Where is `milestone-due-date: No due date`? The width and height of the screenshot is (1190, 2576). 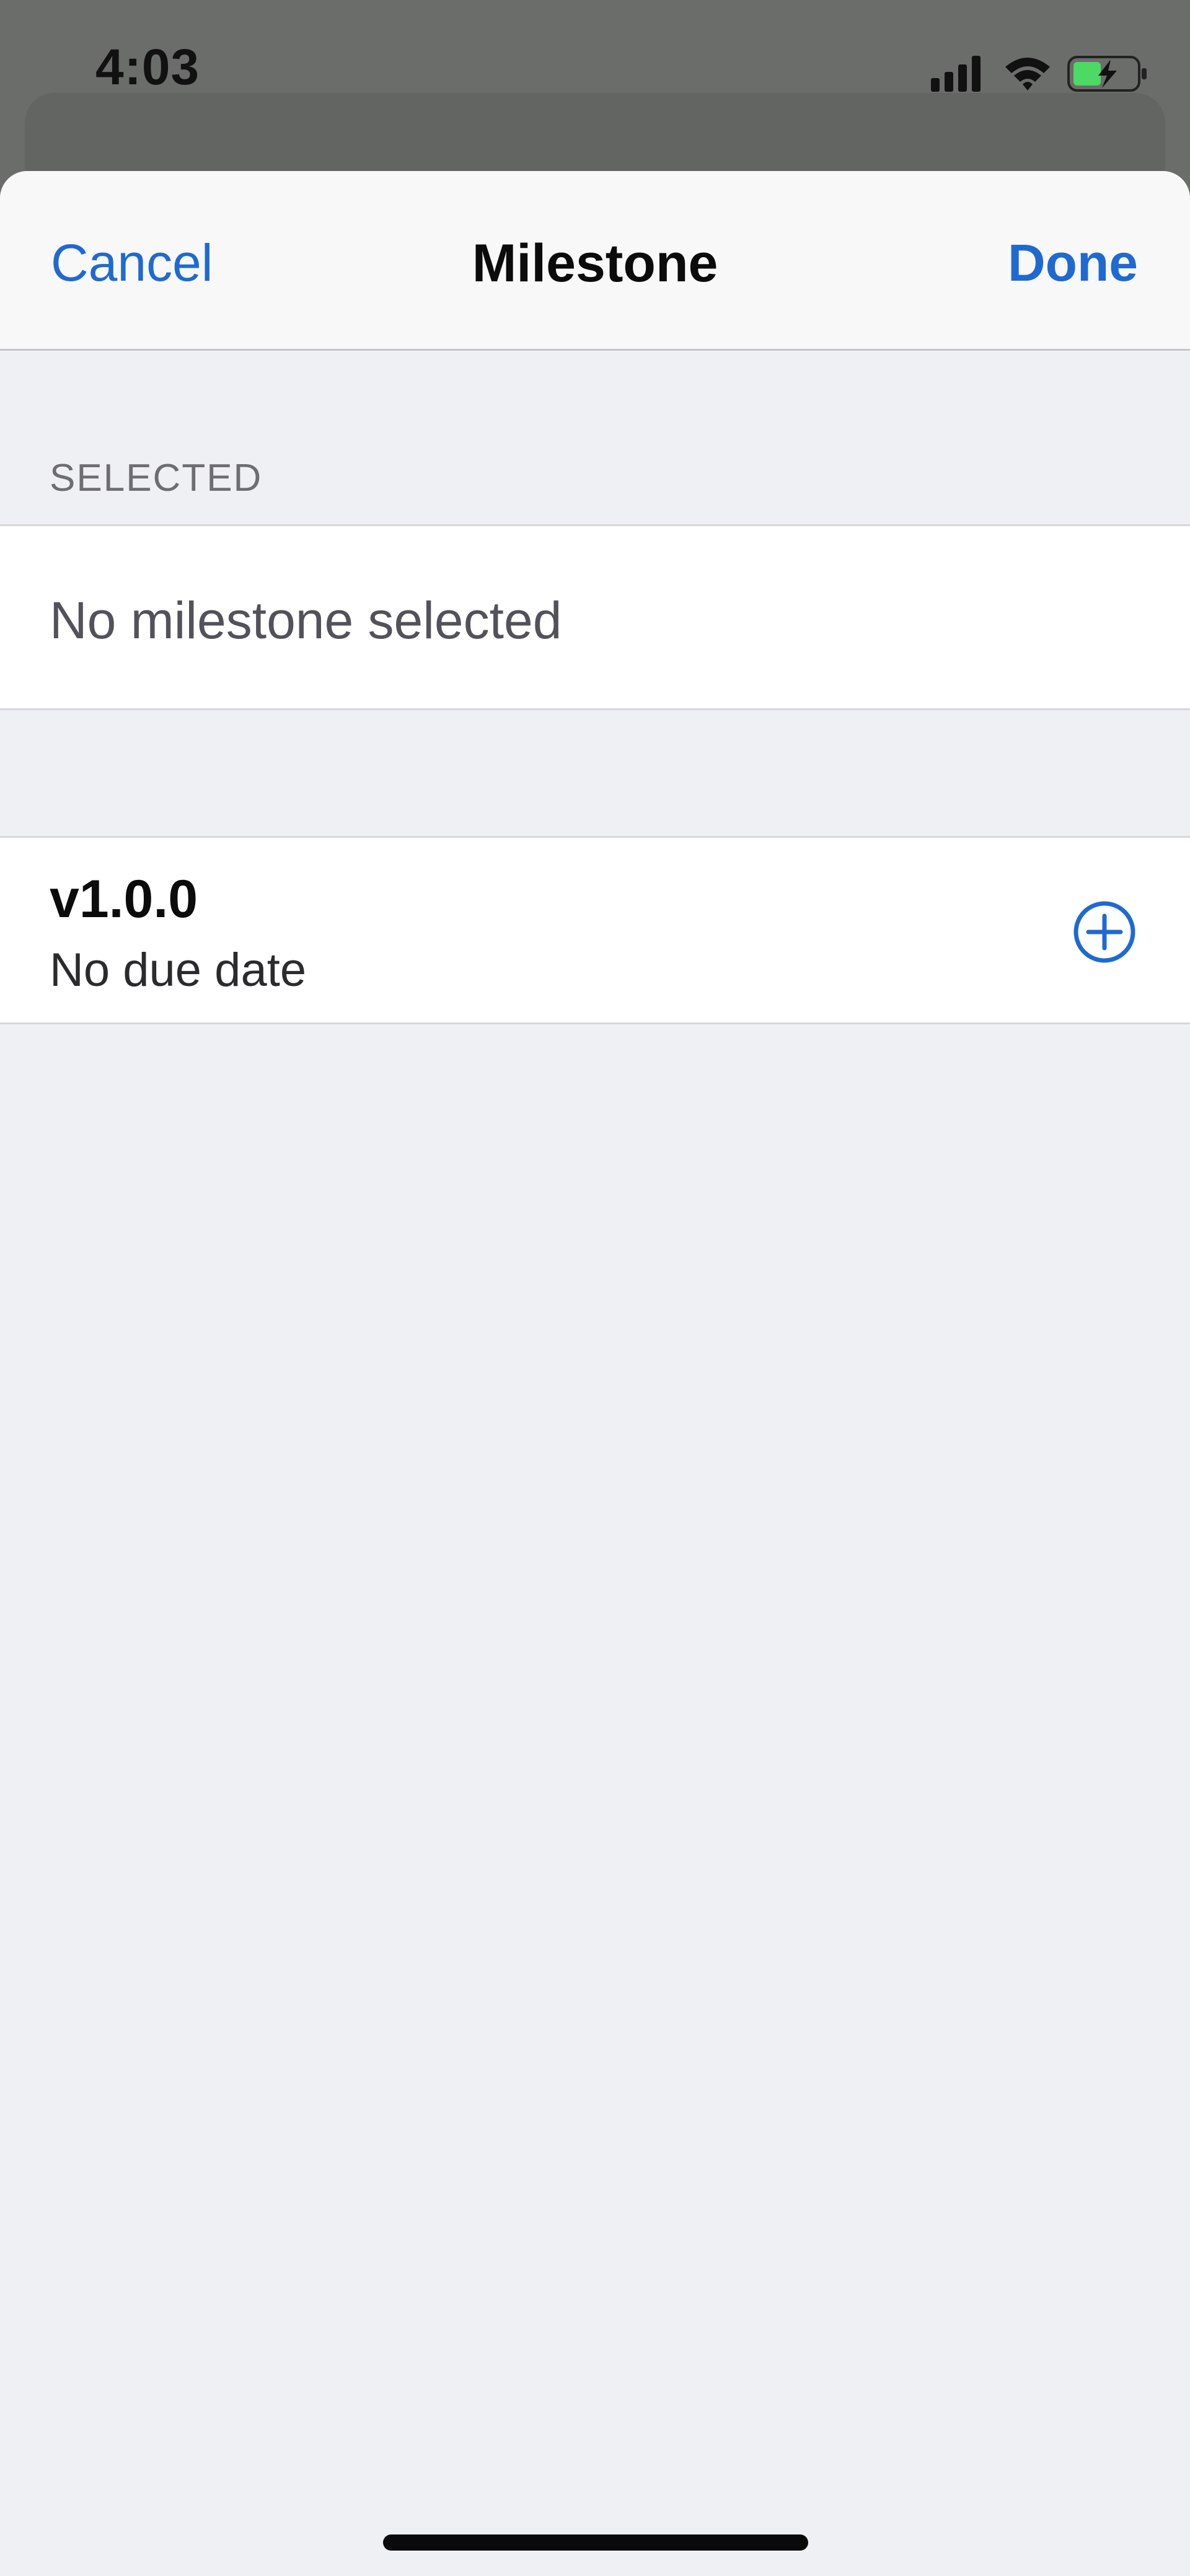
milestone-due-date: No due date is located at coordinates (178, 970).